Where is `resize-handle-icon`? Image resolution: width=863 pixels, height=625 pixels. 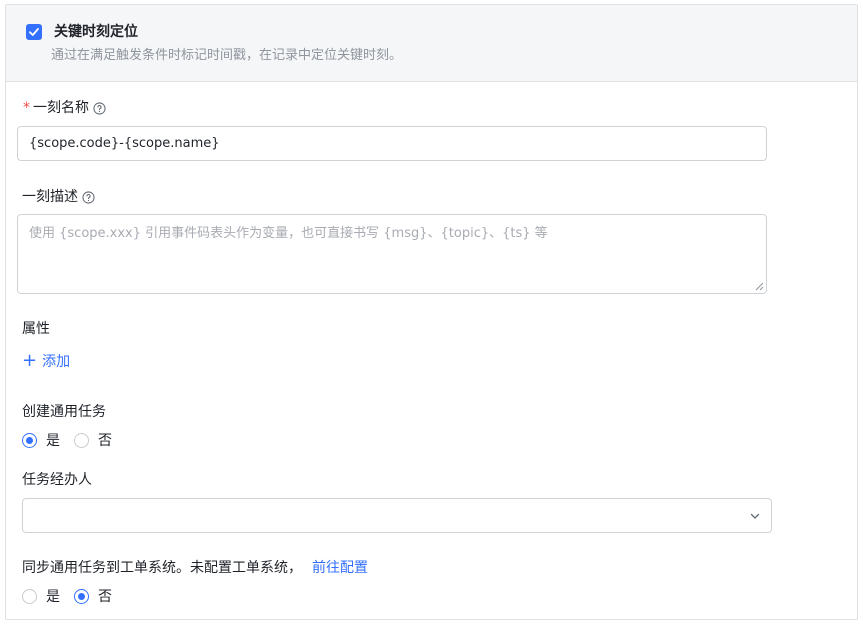
resize-handle-icon is located at coordinates (759, 286).